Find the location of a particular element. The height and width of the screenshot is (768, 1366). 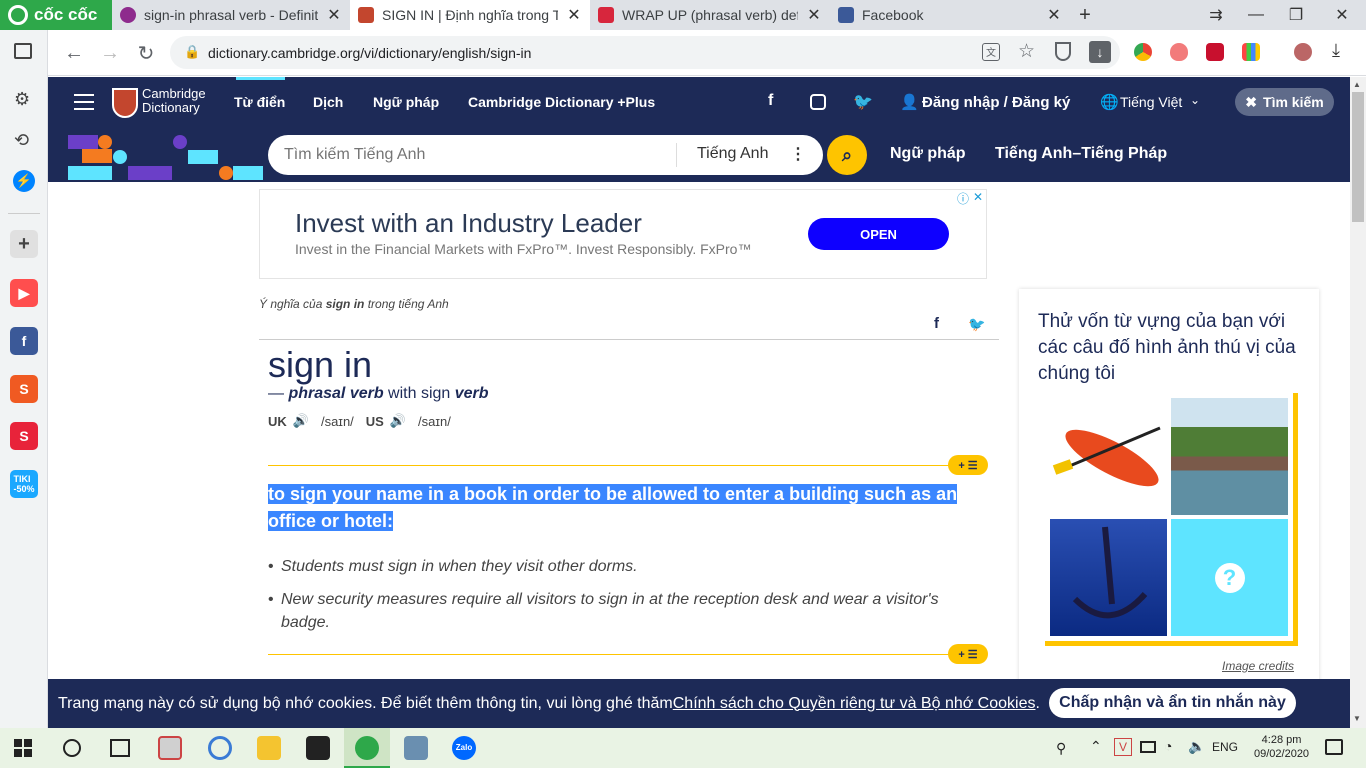

wifi-icon: ◔ is located at coordinates (1168, 746).